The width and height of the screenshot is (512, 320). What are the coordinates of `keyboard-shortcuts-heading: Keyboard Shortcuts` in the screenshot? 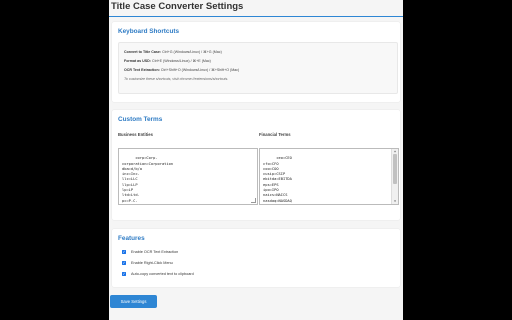 It's located at (149, 31).